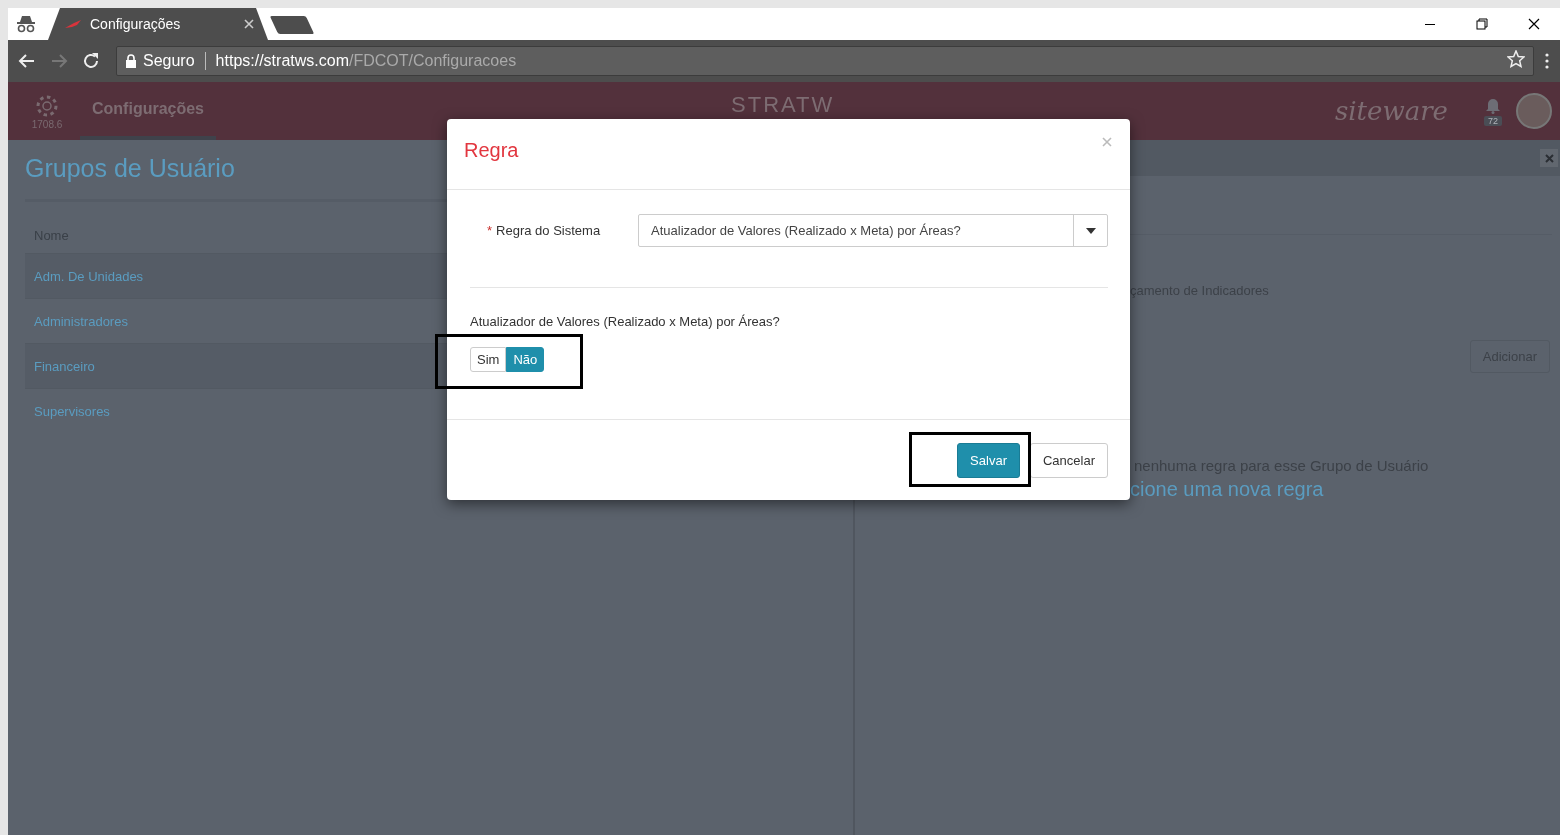  Describe the element at coordinates (1227, 489) in the screenshot. I see `empty-hint: cione uma nova regra` at that location.